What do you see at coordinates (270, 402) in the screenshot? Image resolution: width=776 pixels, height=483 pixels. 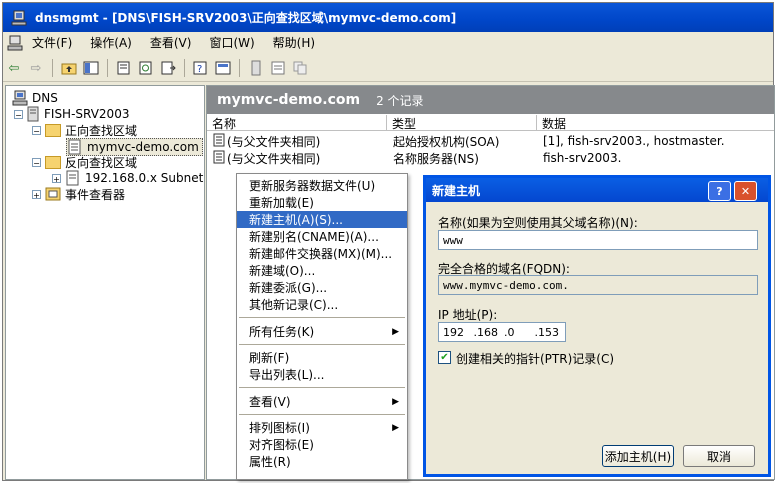 I see `menu-item-view-label: 查看(V)` at bounding box center [270, 402].